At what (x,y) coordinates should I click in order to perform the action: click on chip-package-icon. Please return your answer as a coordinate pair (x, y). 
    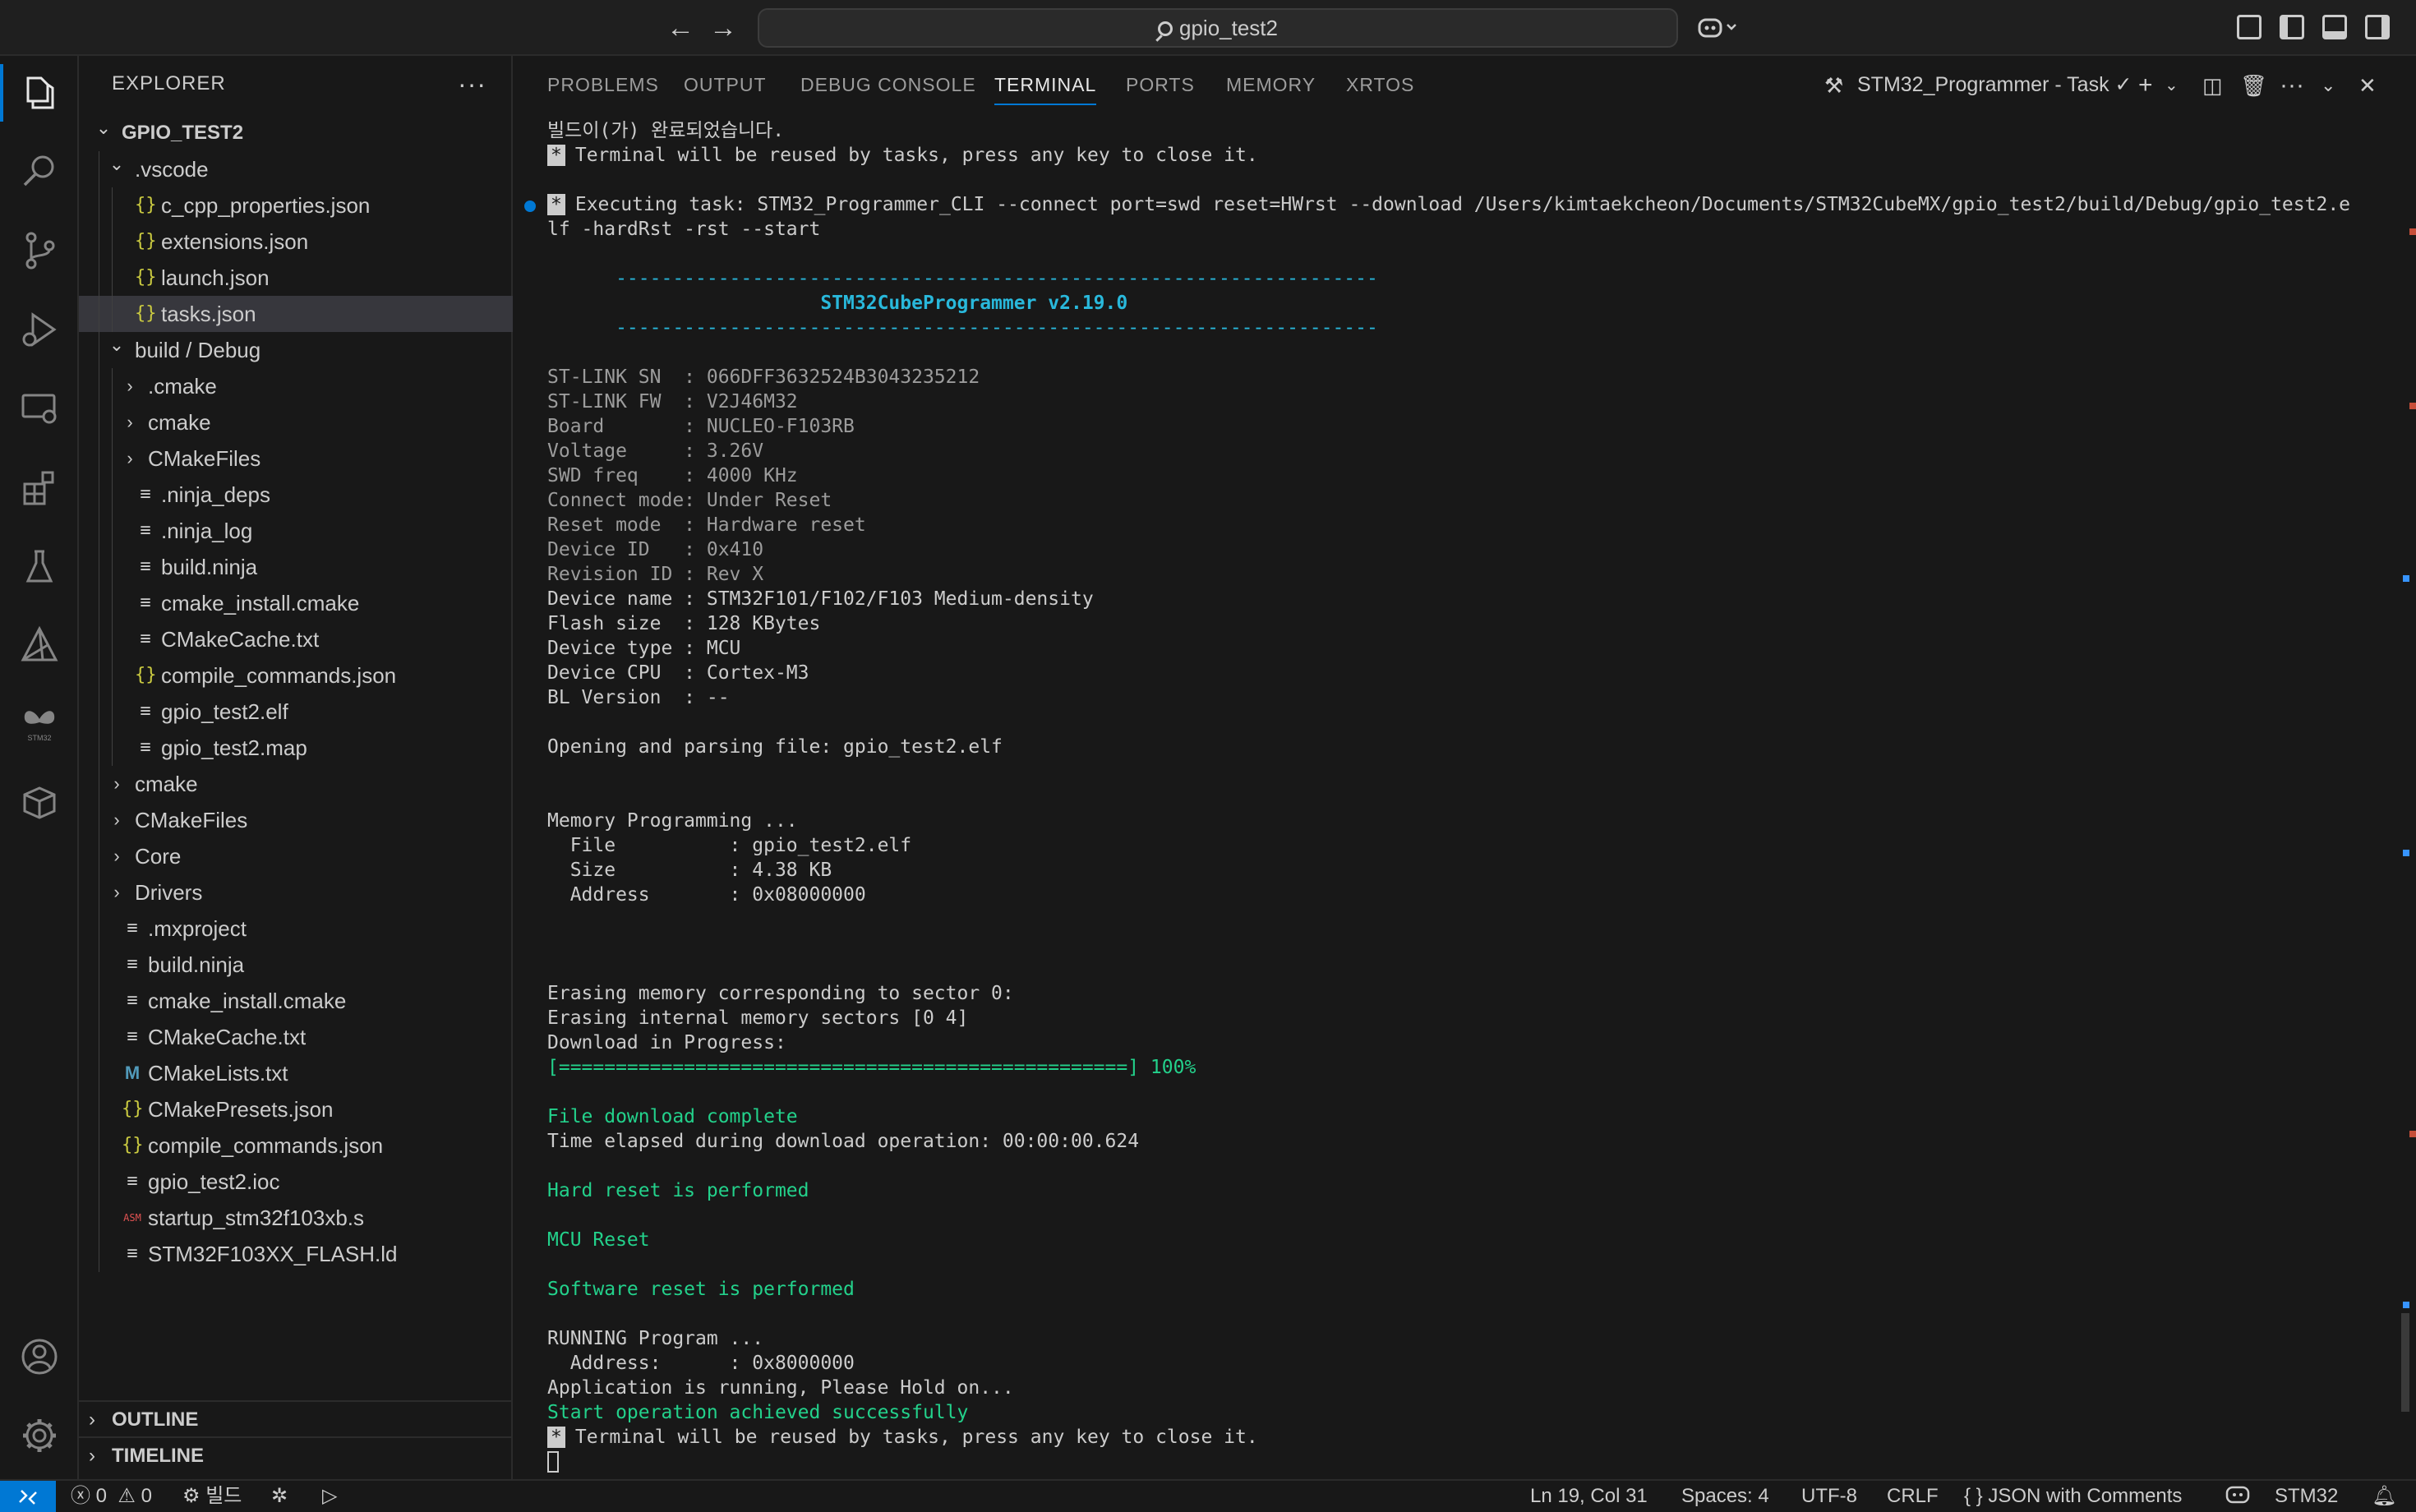
    Looking at the image, I should click on (40, 803).